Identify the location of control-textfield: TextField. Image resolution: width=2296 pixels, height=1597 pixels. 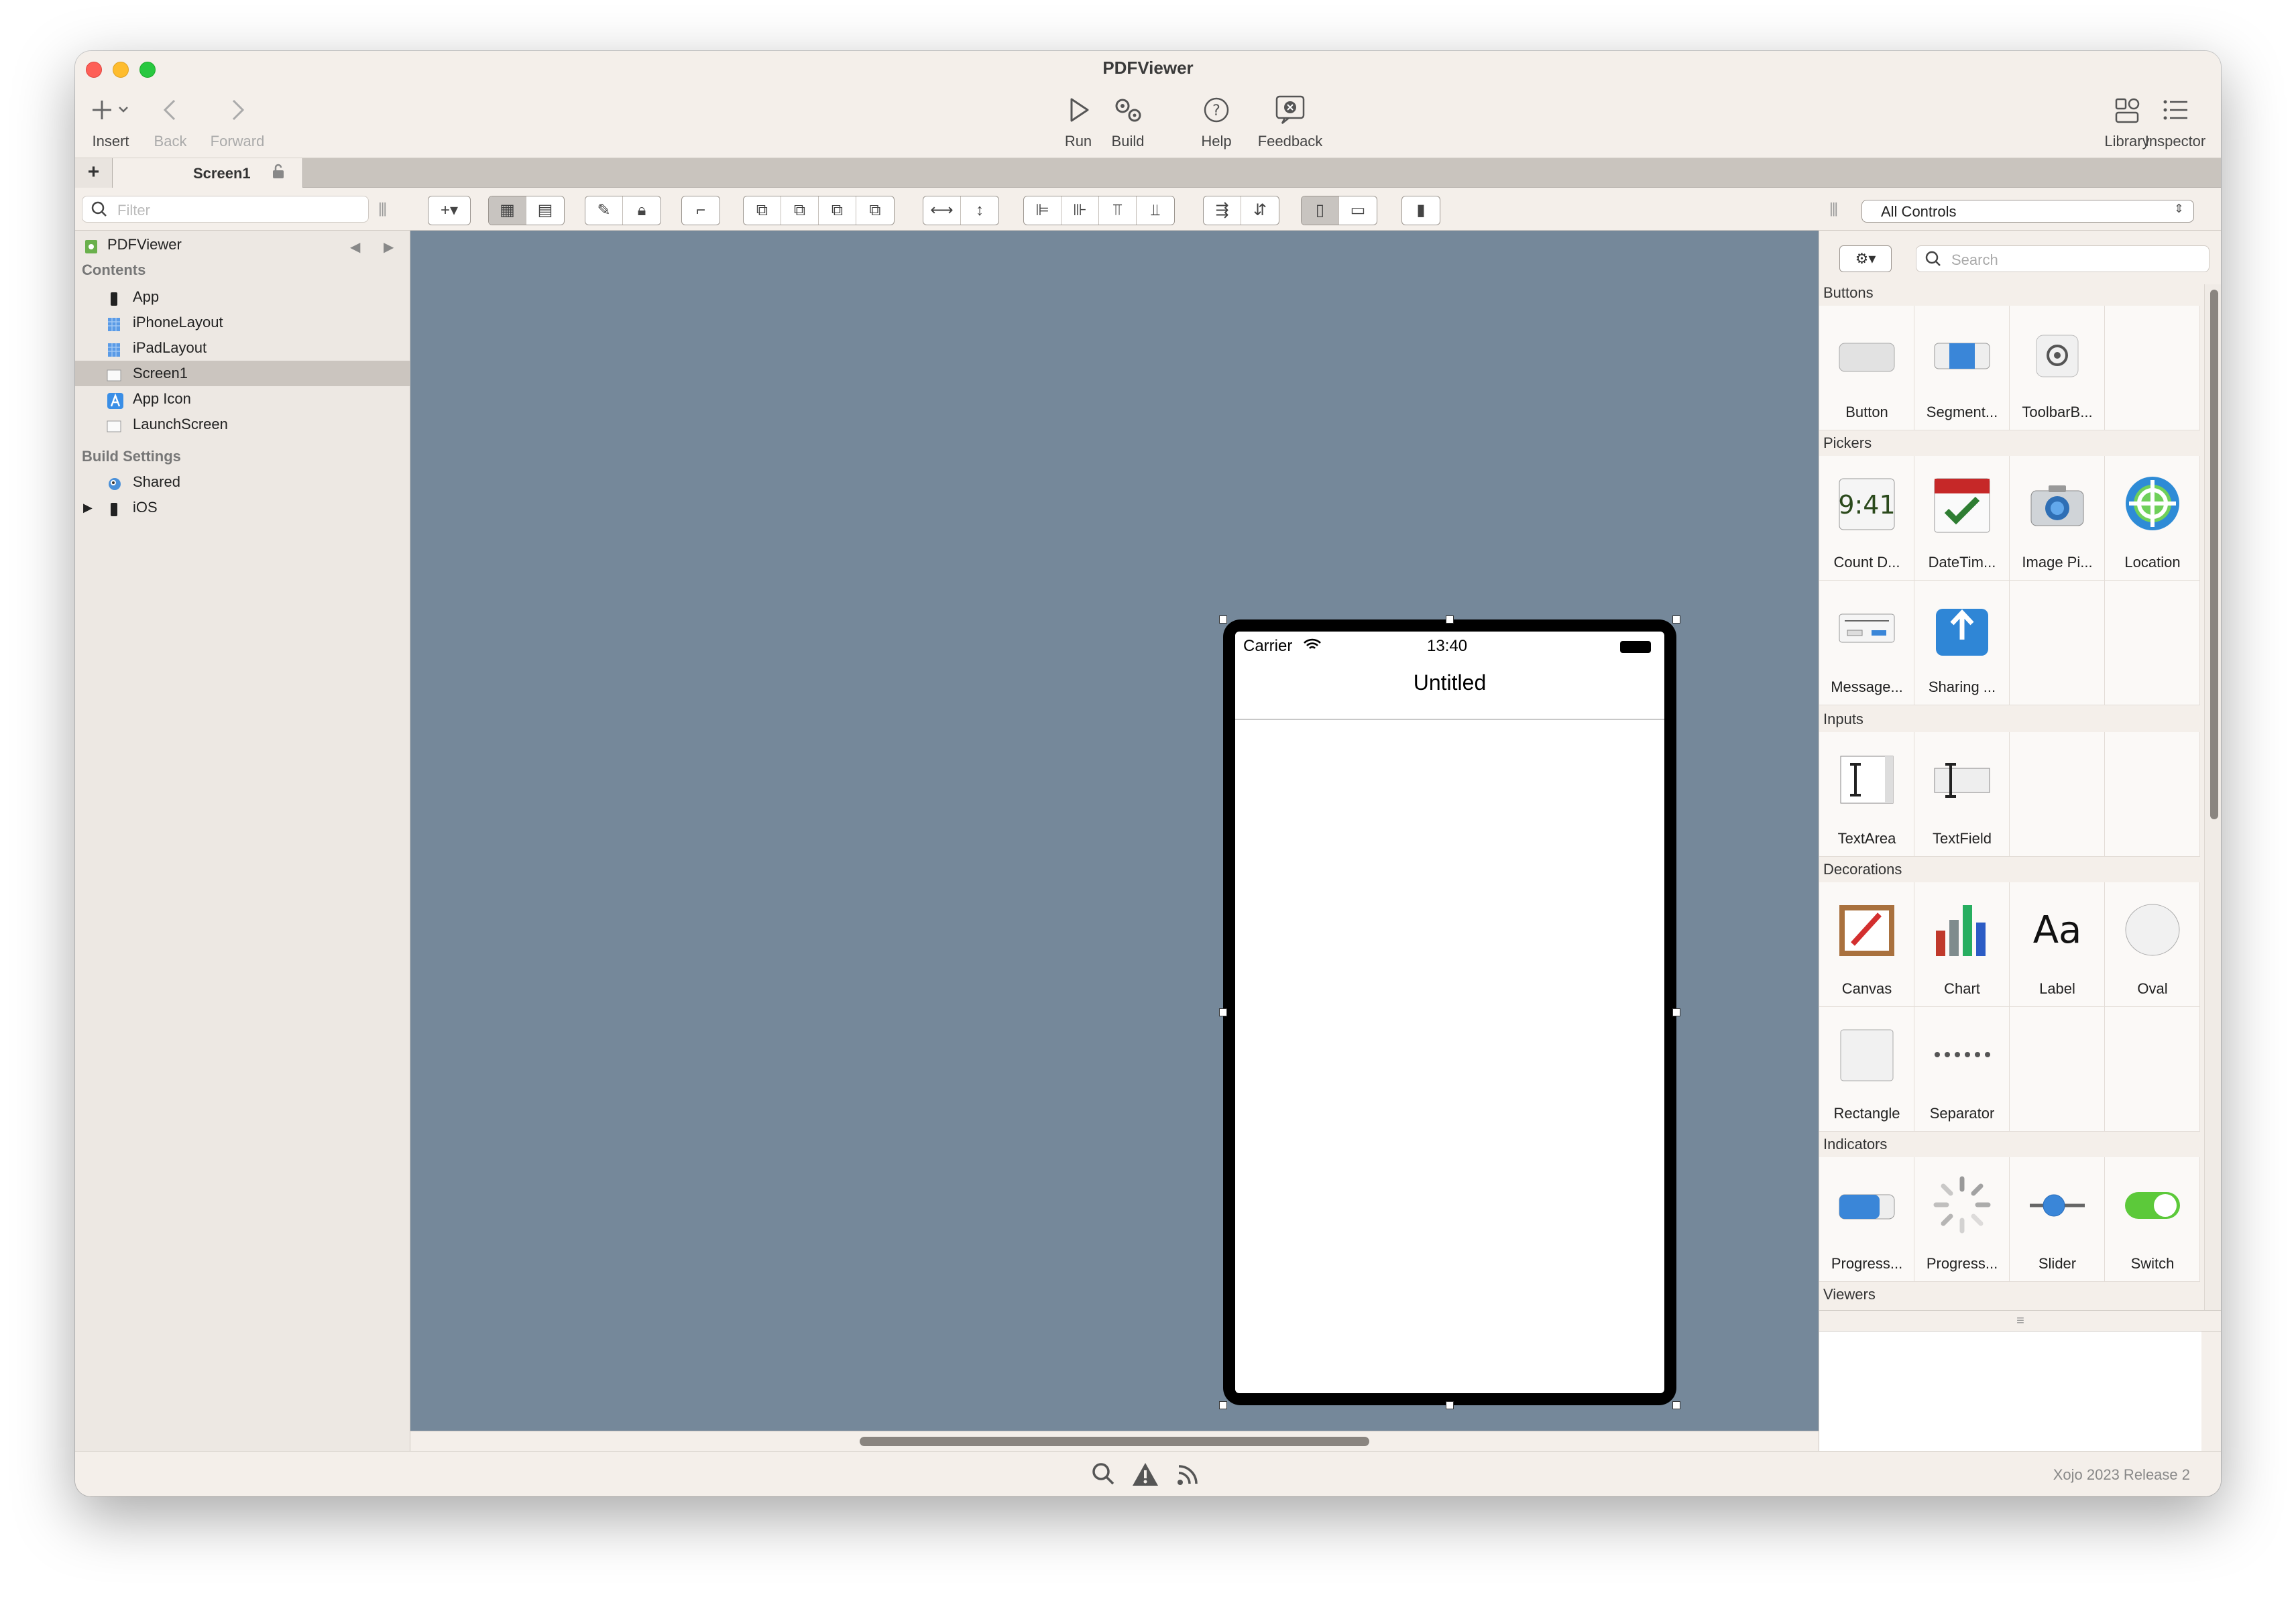
(1962, 795).